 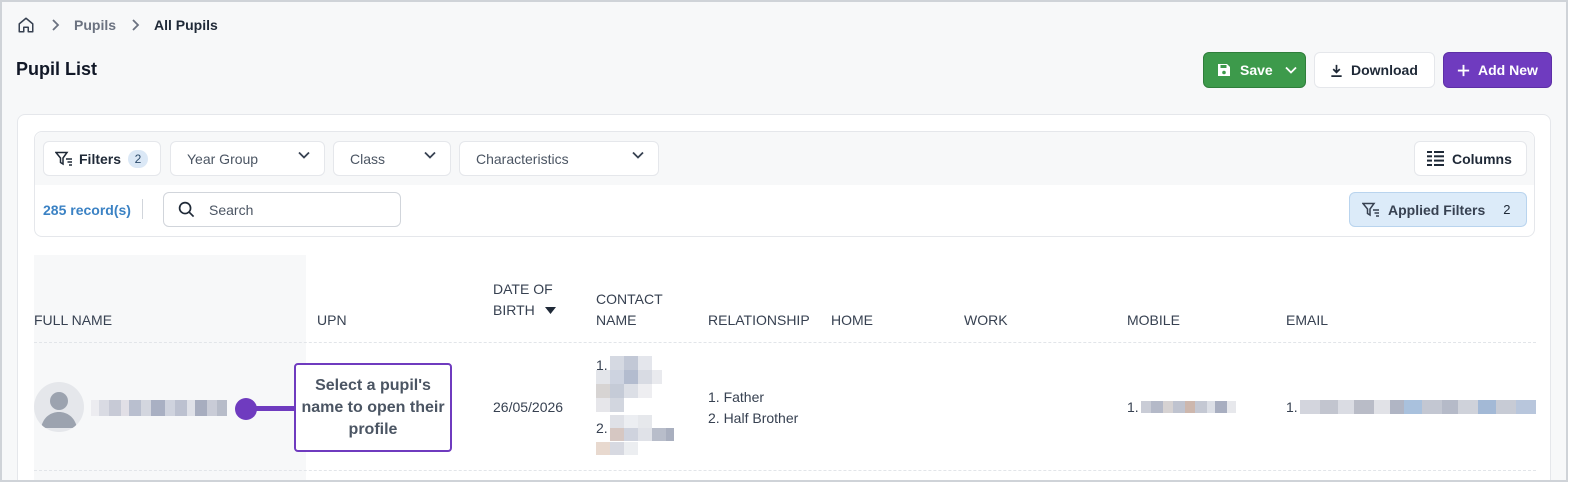 I want to click on column-header-dob: DATE OF BIRTH, so click(x=524, y=300).